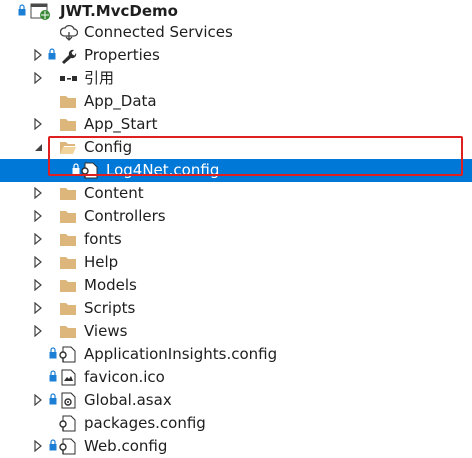 This screenshot has width=472, height=458. Describe the element at coordinates (68, 78) in the screenshot. I see `references-icon` at that location.